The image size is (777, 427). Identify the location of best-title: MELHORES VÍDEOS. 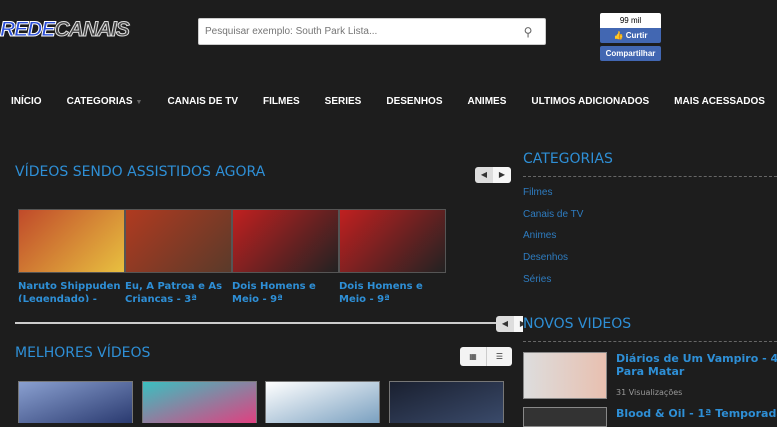
(83, 353).